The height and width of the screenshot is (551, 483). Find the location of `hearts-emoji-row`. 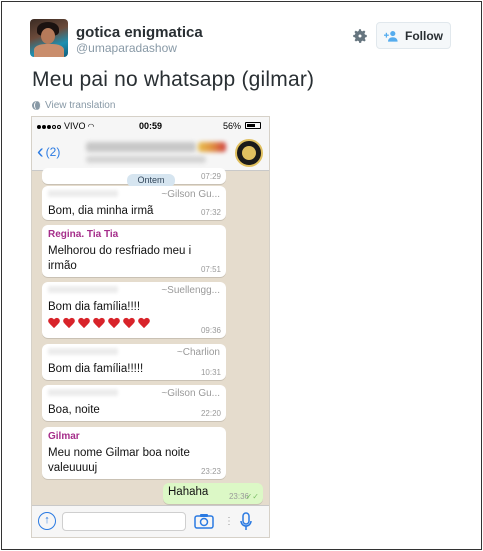

hearts-emoji-row is located at coordinates (99, 323).